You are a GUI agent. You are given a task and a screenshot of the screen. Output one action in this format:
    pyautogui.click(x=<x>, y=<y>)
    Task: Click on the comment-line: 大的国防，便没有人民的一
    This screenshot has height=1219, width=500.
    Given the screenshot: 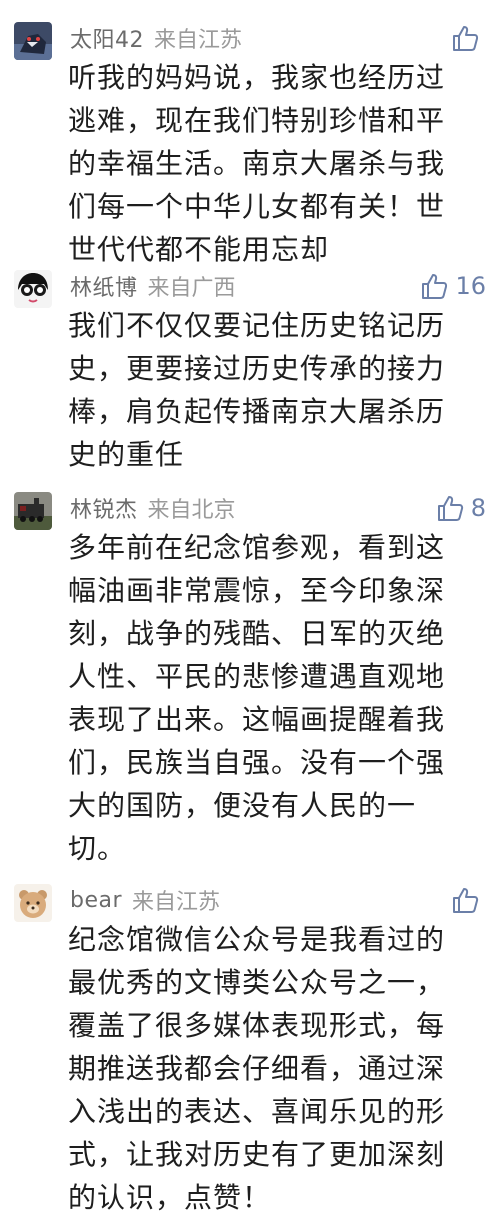 What is the action you would take?
    pyautogui.click(x=242, y=805)
    